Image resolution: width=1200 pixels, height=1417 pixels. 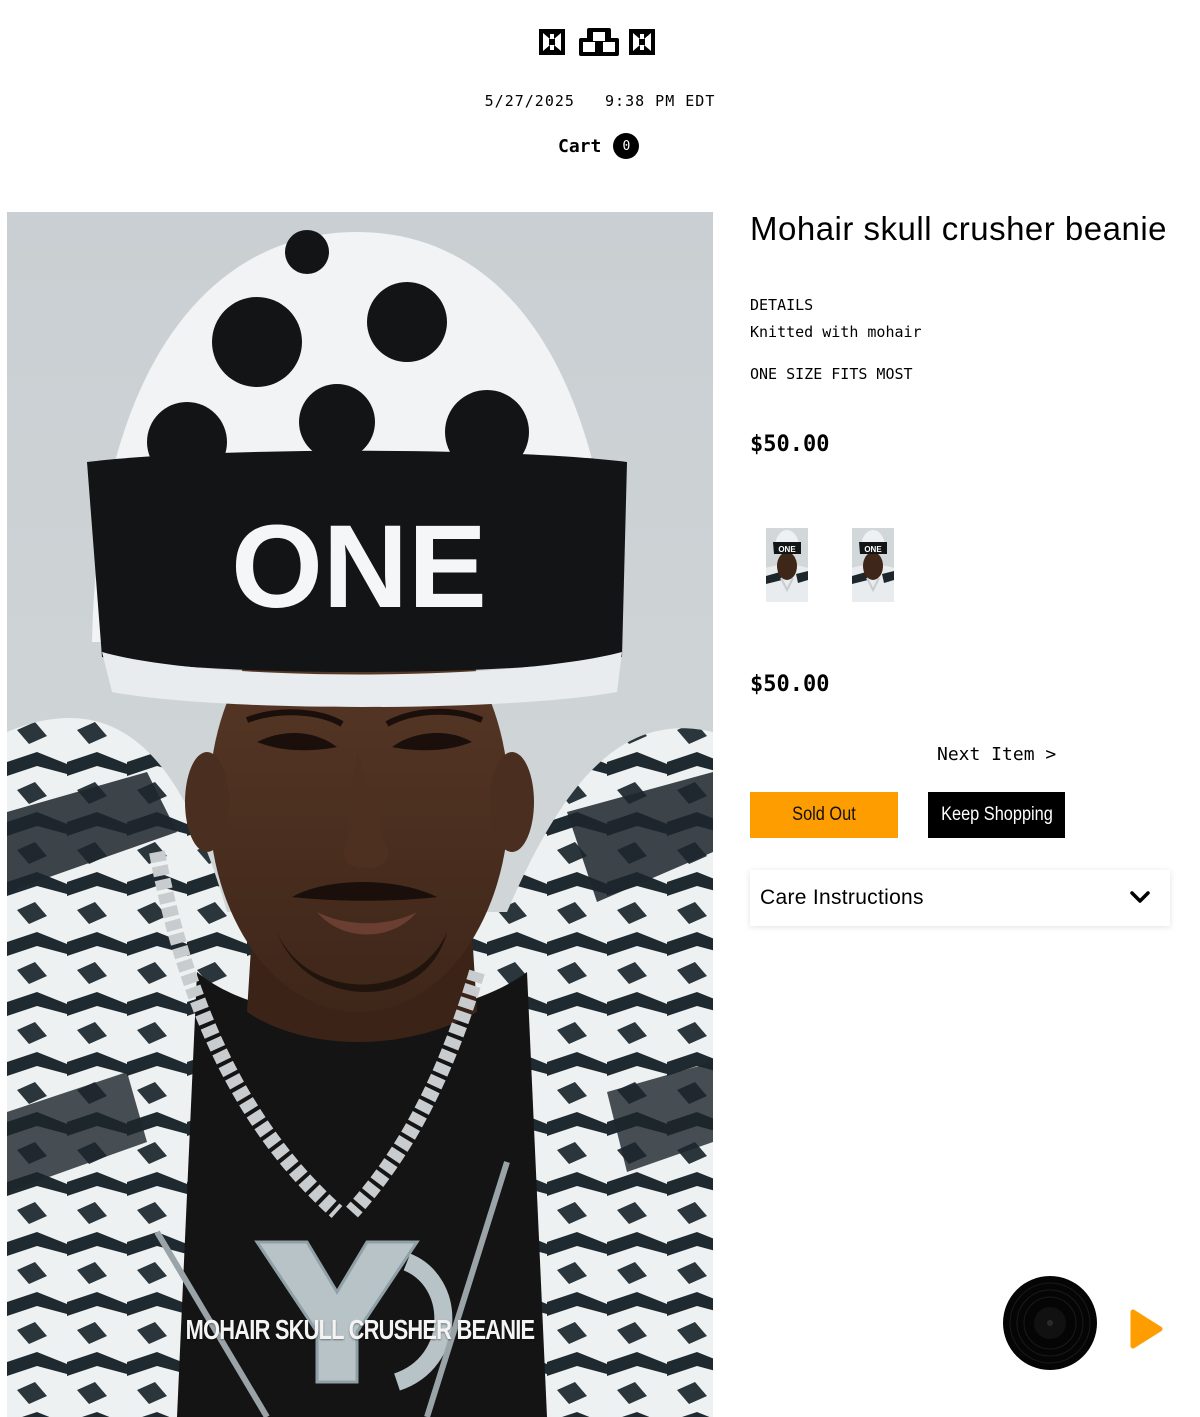 What do you see at coordinates (600, 101) in the screenshot?
I see `date-time-display: 5/27/2025 9:38 PM EDT` at bounding box center [600, 101].